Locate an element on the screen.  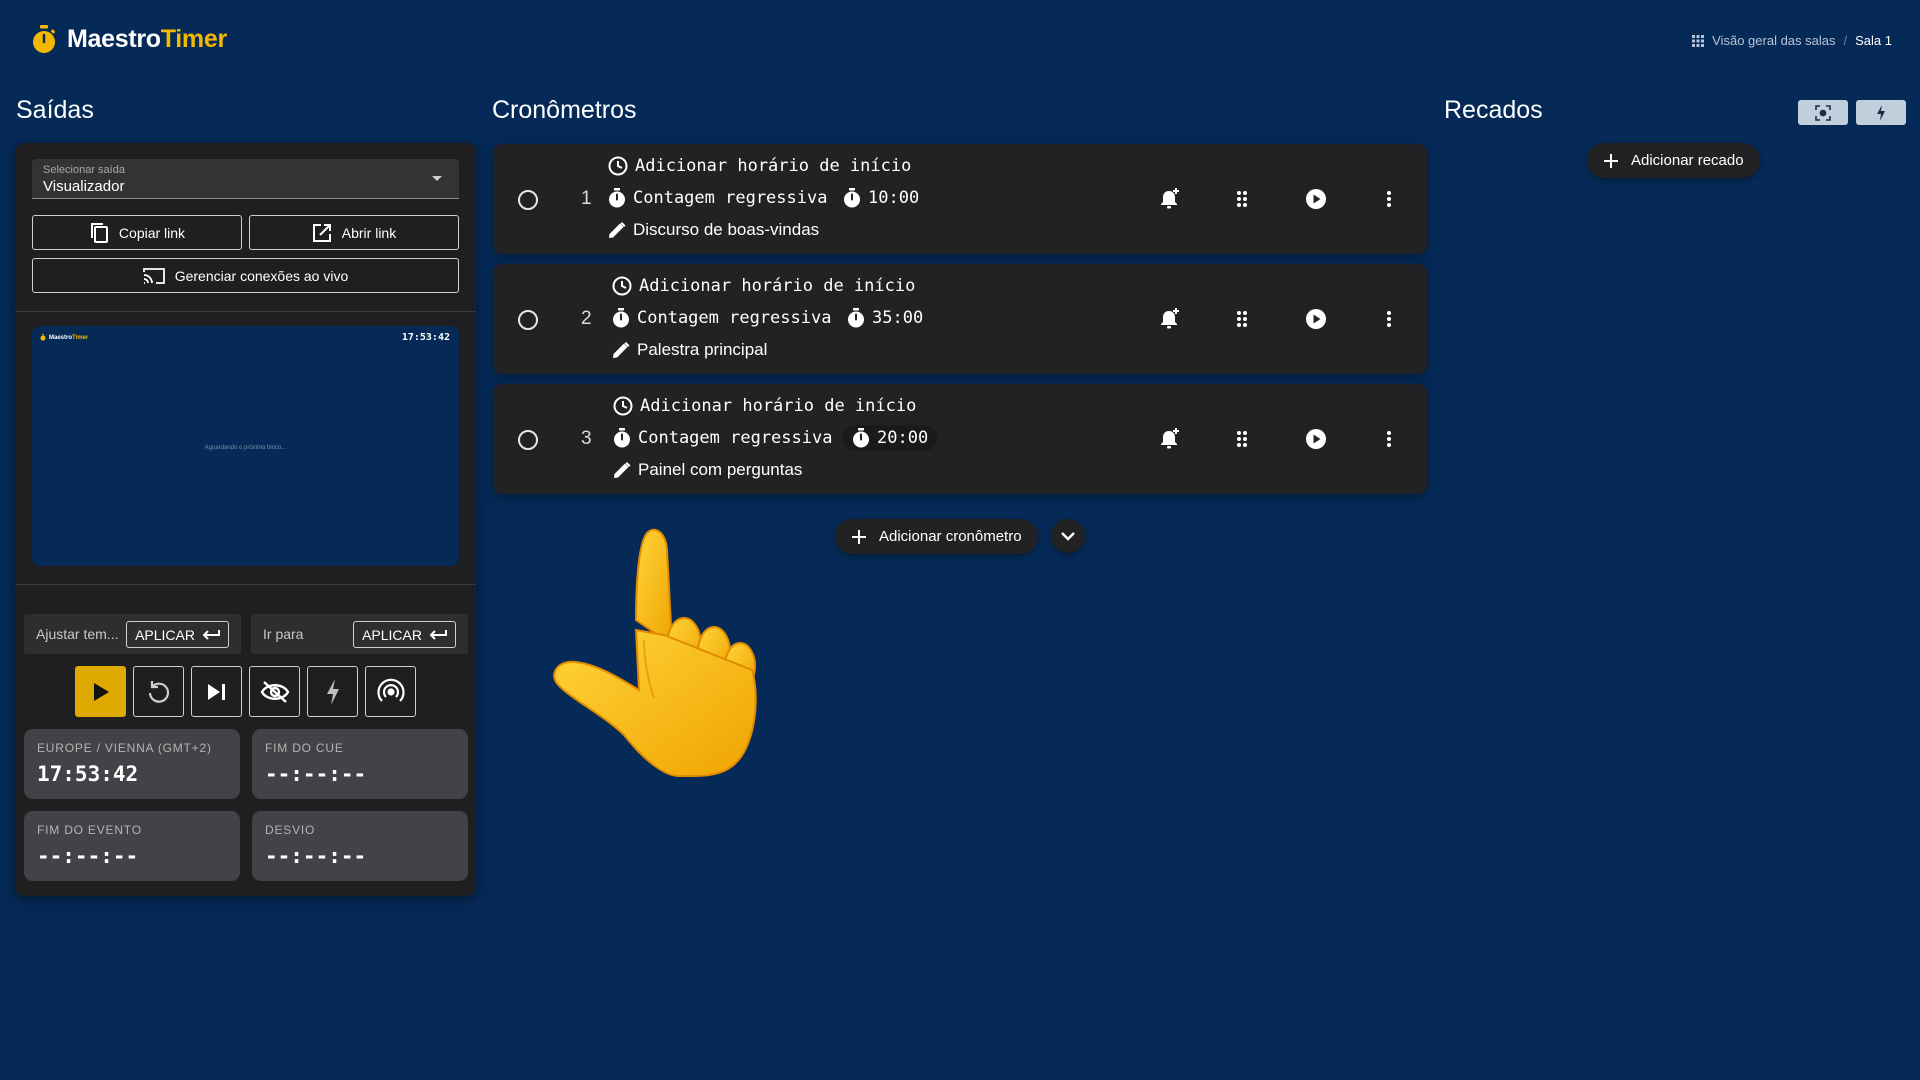
adjust-apply-button: APLICAR is located at coordinates (177, 634).